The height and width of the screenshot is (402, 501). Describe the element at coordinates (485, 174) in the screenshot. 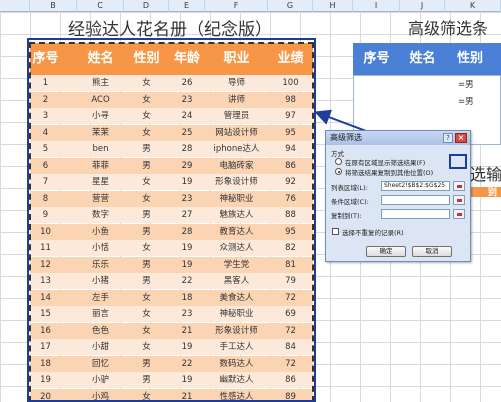

I see `right-title-2: 选输` at that location.